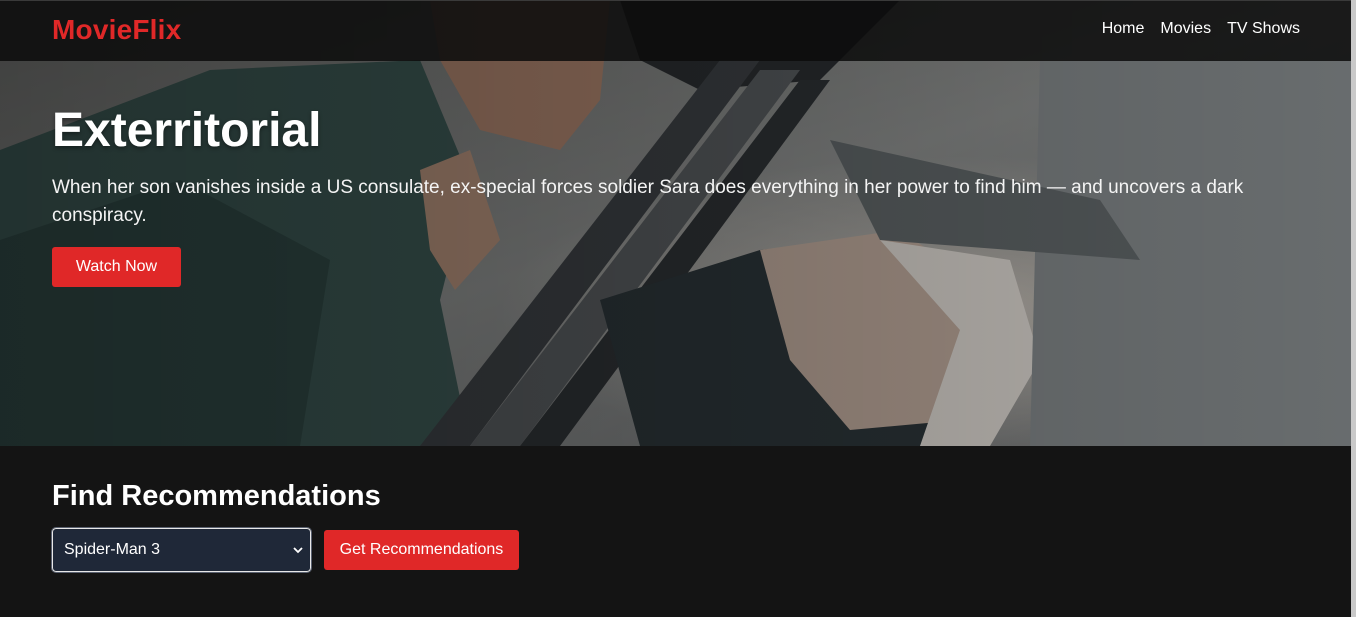 This screenshot has width=1356, height=617. Describe the element at coordinates (298, 550) in the screenshot. I see `chevron-down-icon` at that location.